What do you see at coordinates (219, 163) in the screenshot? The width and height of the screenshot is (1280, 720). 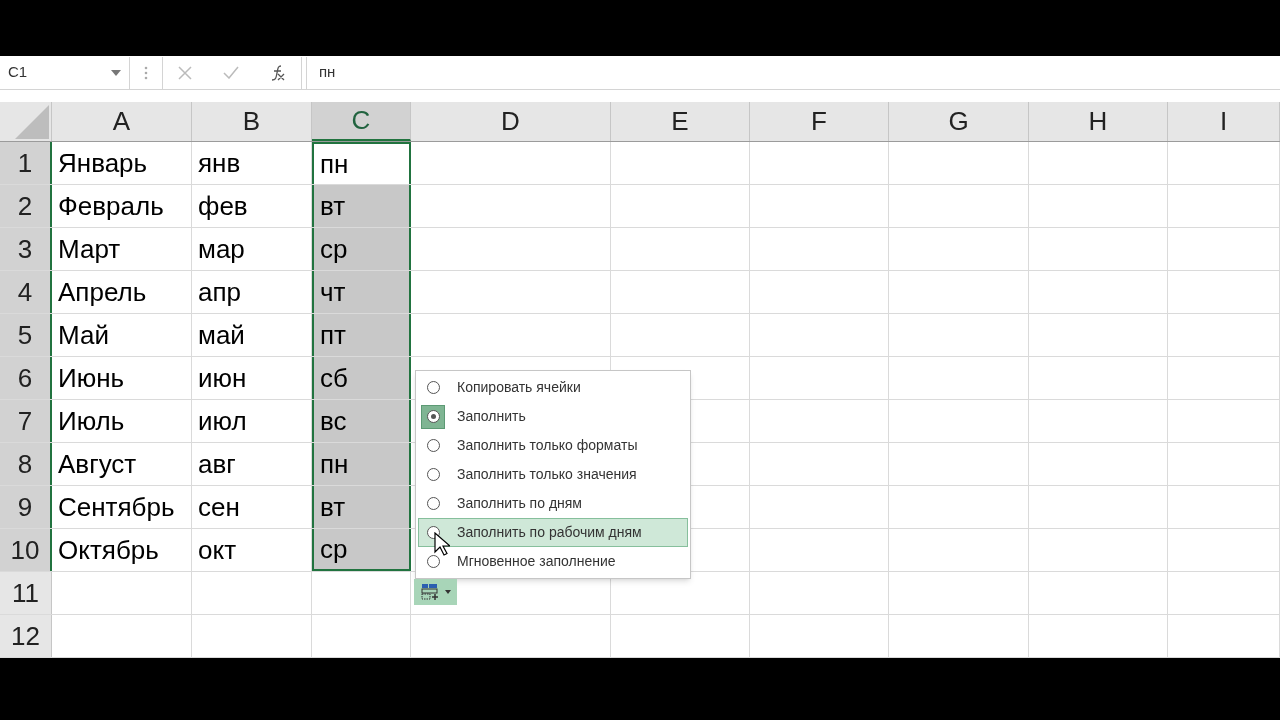 I see `cell-text: янв` at bounding box center [219, 163].